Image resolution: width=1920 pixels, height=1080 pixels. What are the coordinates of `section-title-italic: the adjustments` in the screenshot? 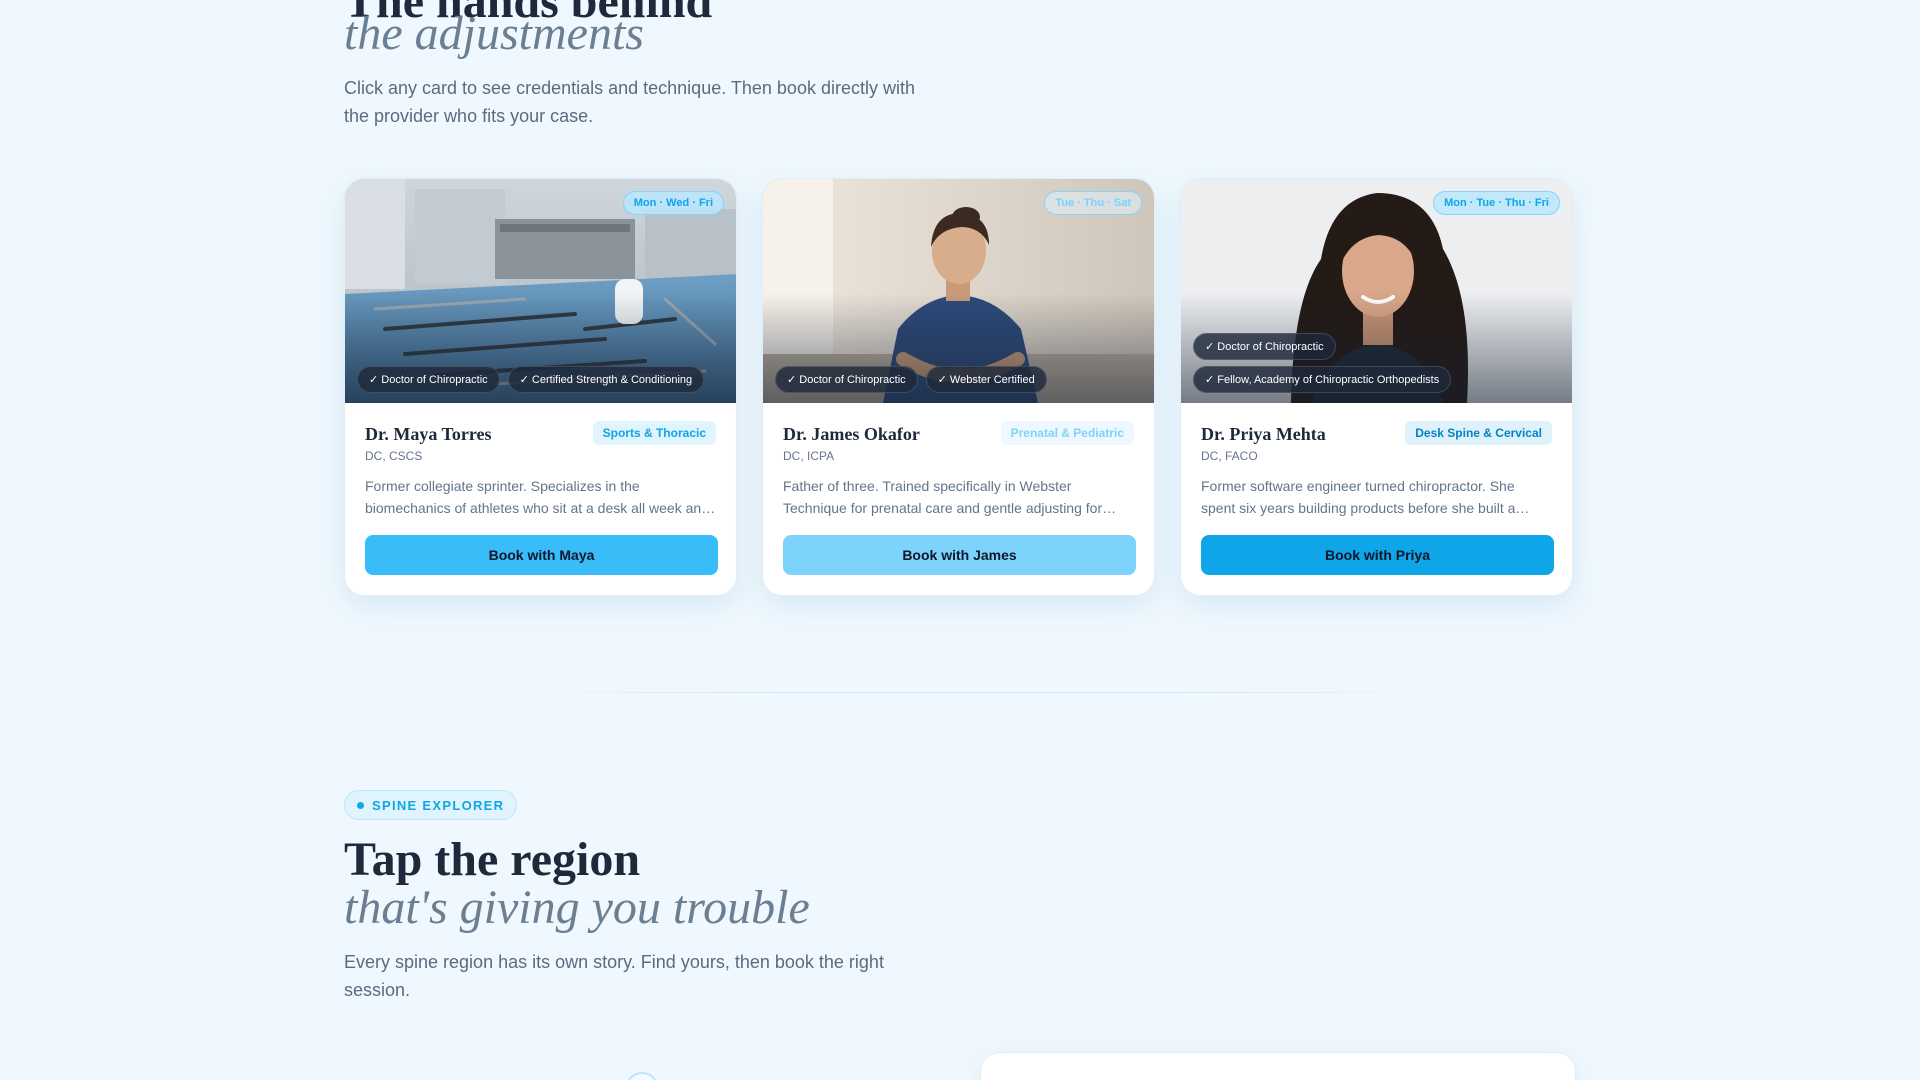 It's located at (494, 33).